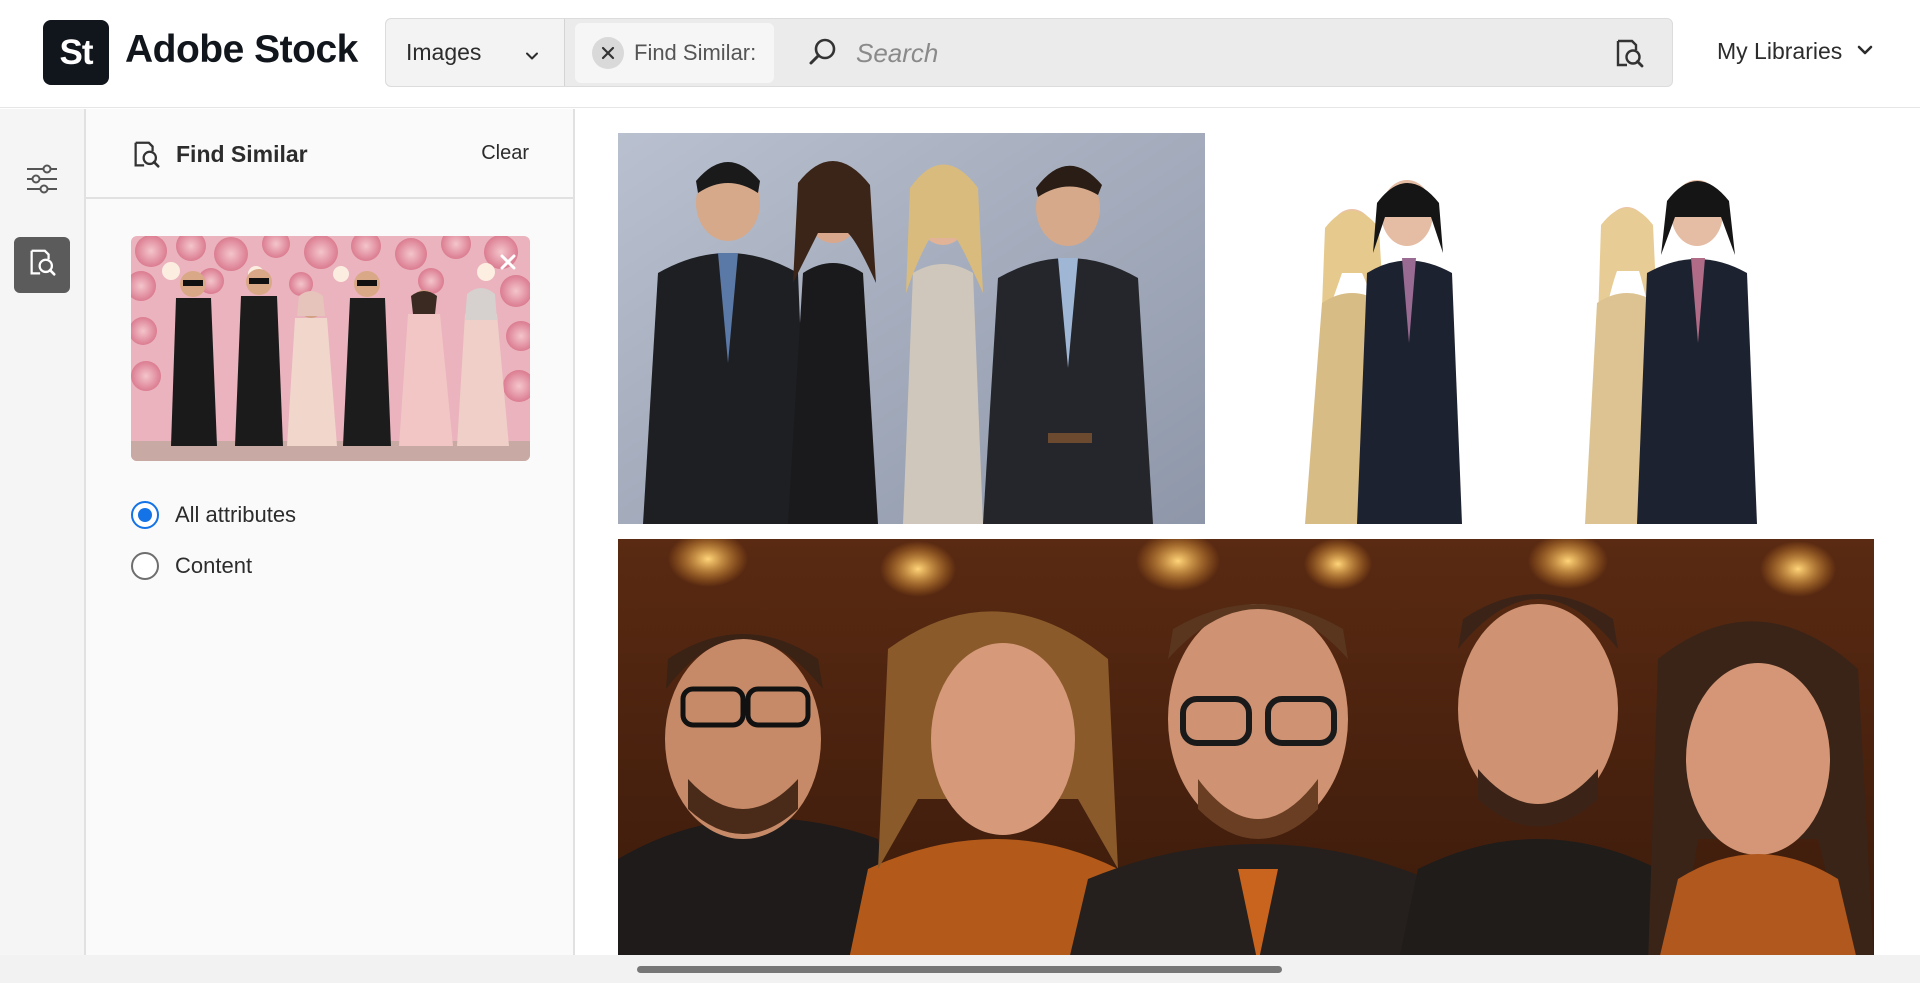  I want to click on filters-icon, so click(42, 181).